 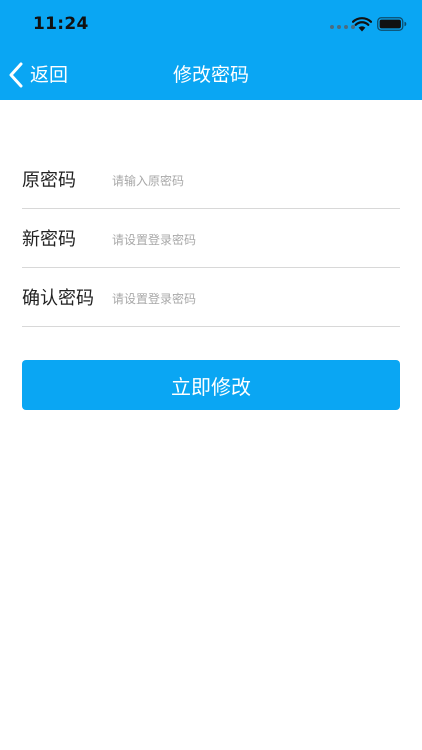 I want to click on old-password-label: 原密码, so click(x=49, y=180).